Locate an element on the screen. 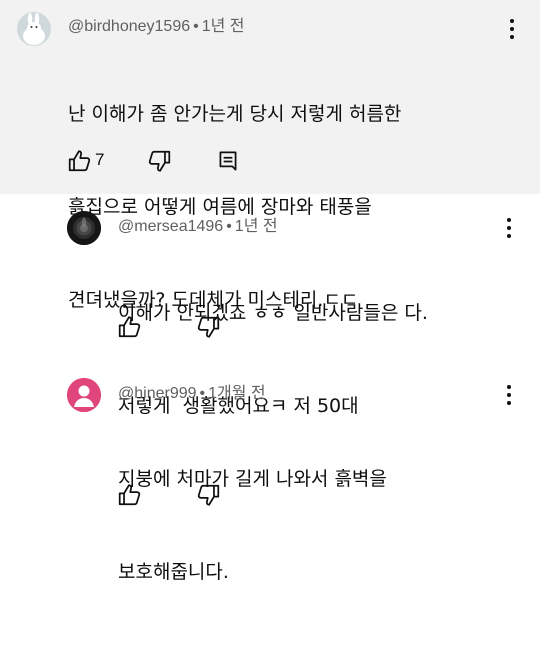 The height and width of the screenshot is (650, 540). author-name: @birdhoney1596 is located at coordinates (129, 26).